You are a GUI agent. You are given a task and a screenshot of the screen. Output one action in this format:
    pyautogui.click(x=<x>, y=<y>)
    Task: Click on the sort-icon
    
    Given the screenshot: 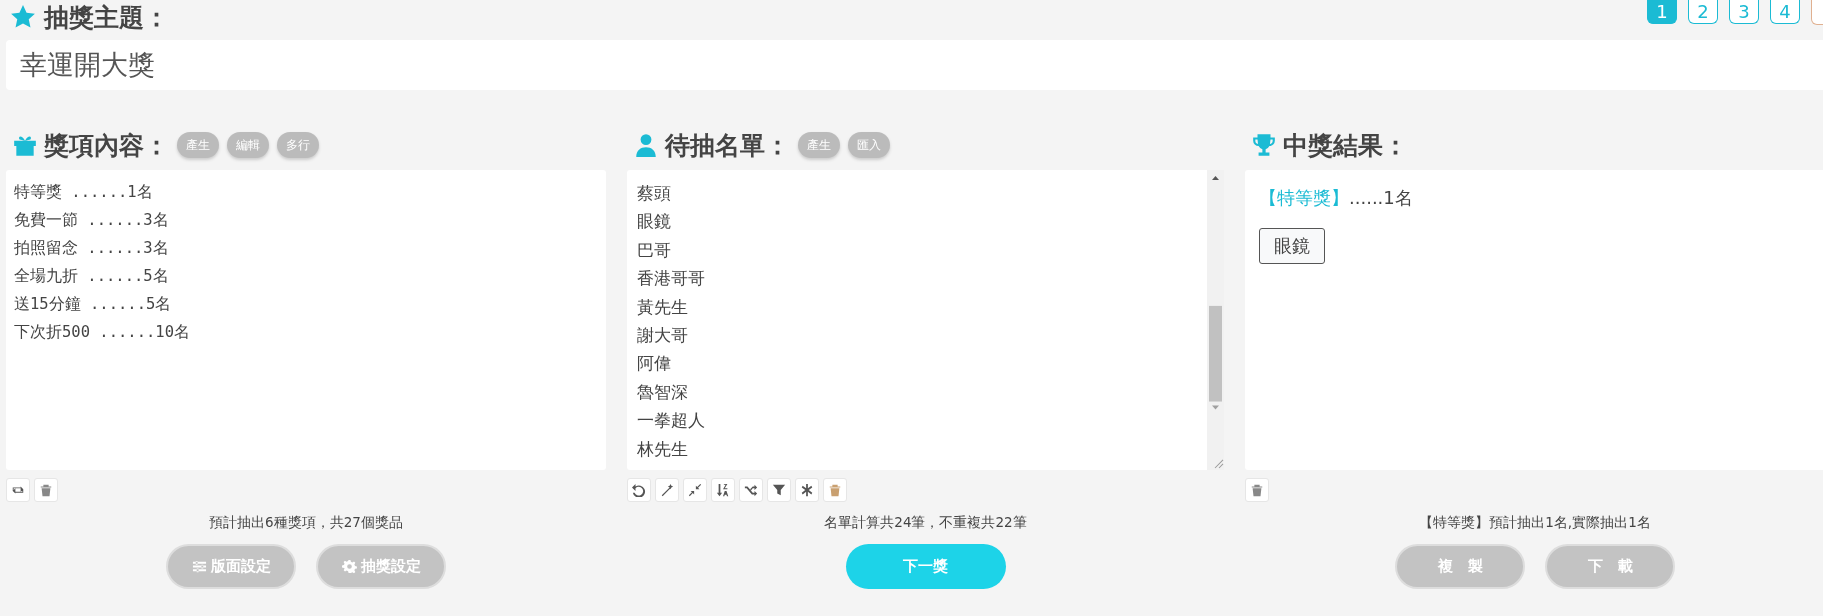 What is the action you would take?
    pyautogui.click(x=723, y=490)
    